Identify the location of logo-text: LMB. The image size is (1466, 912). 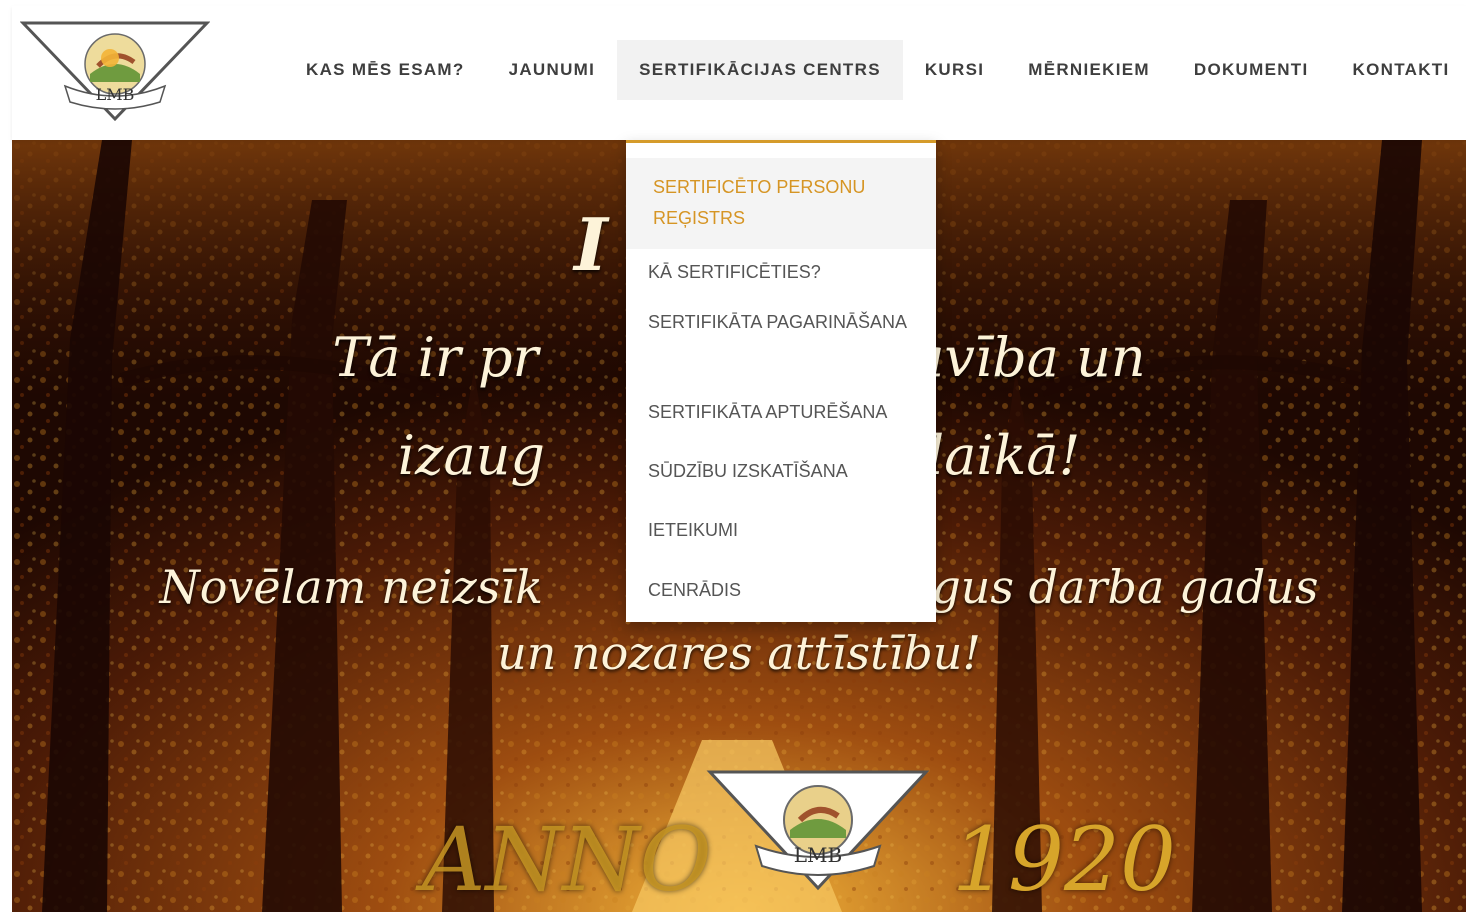
(115, 94).